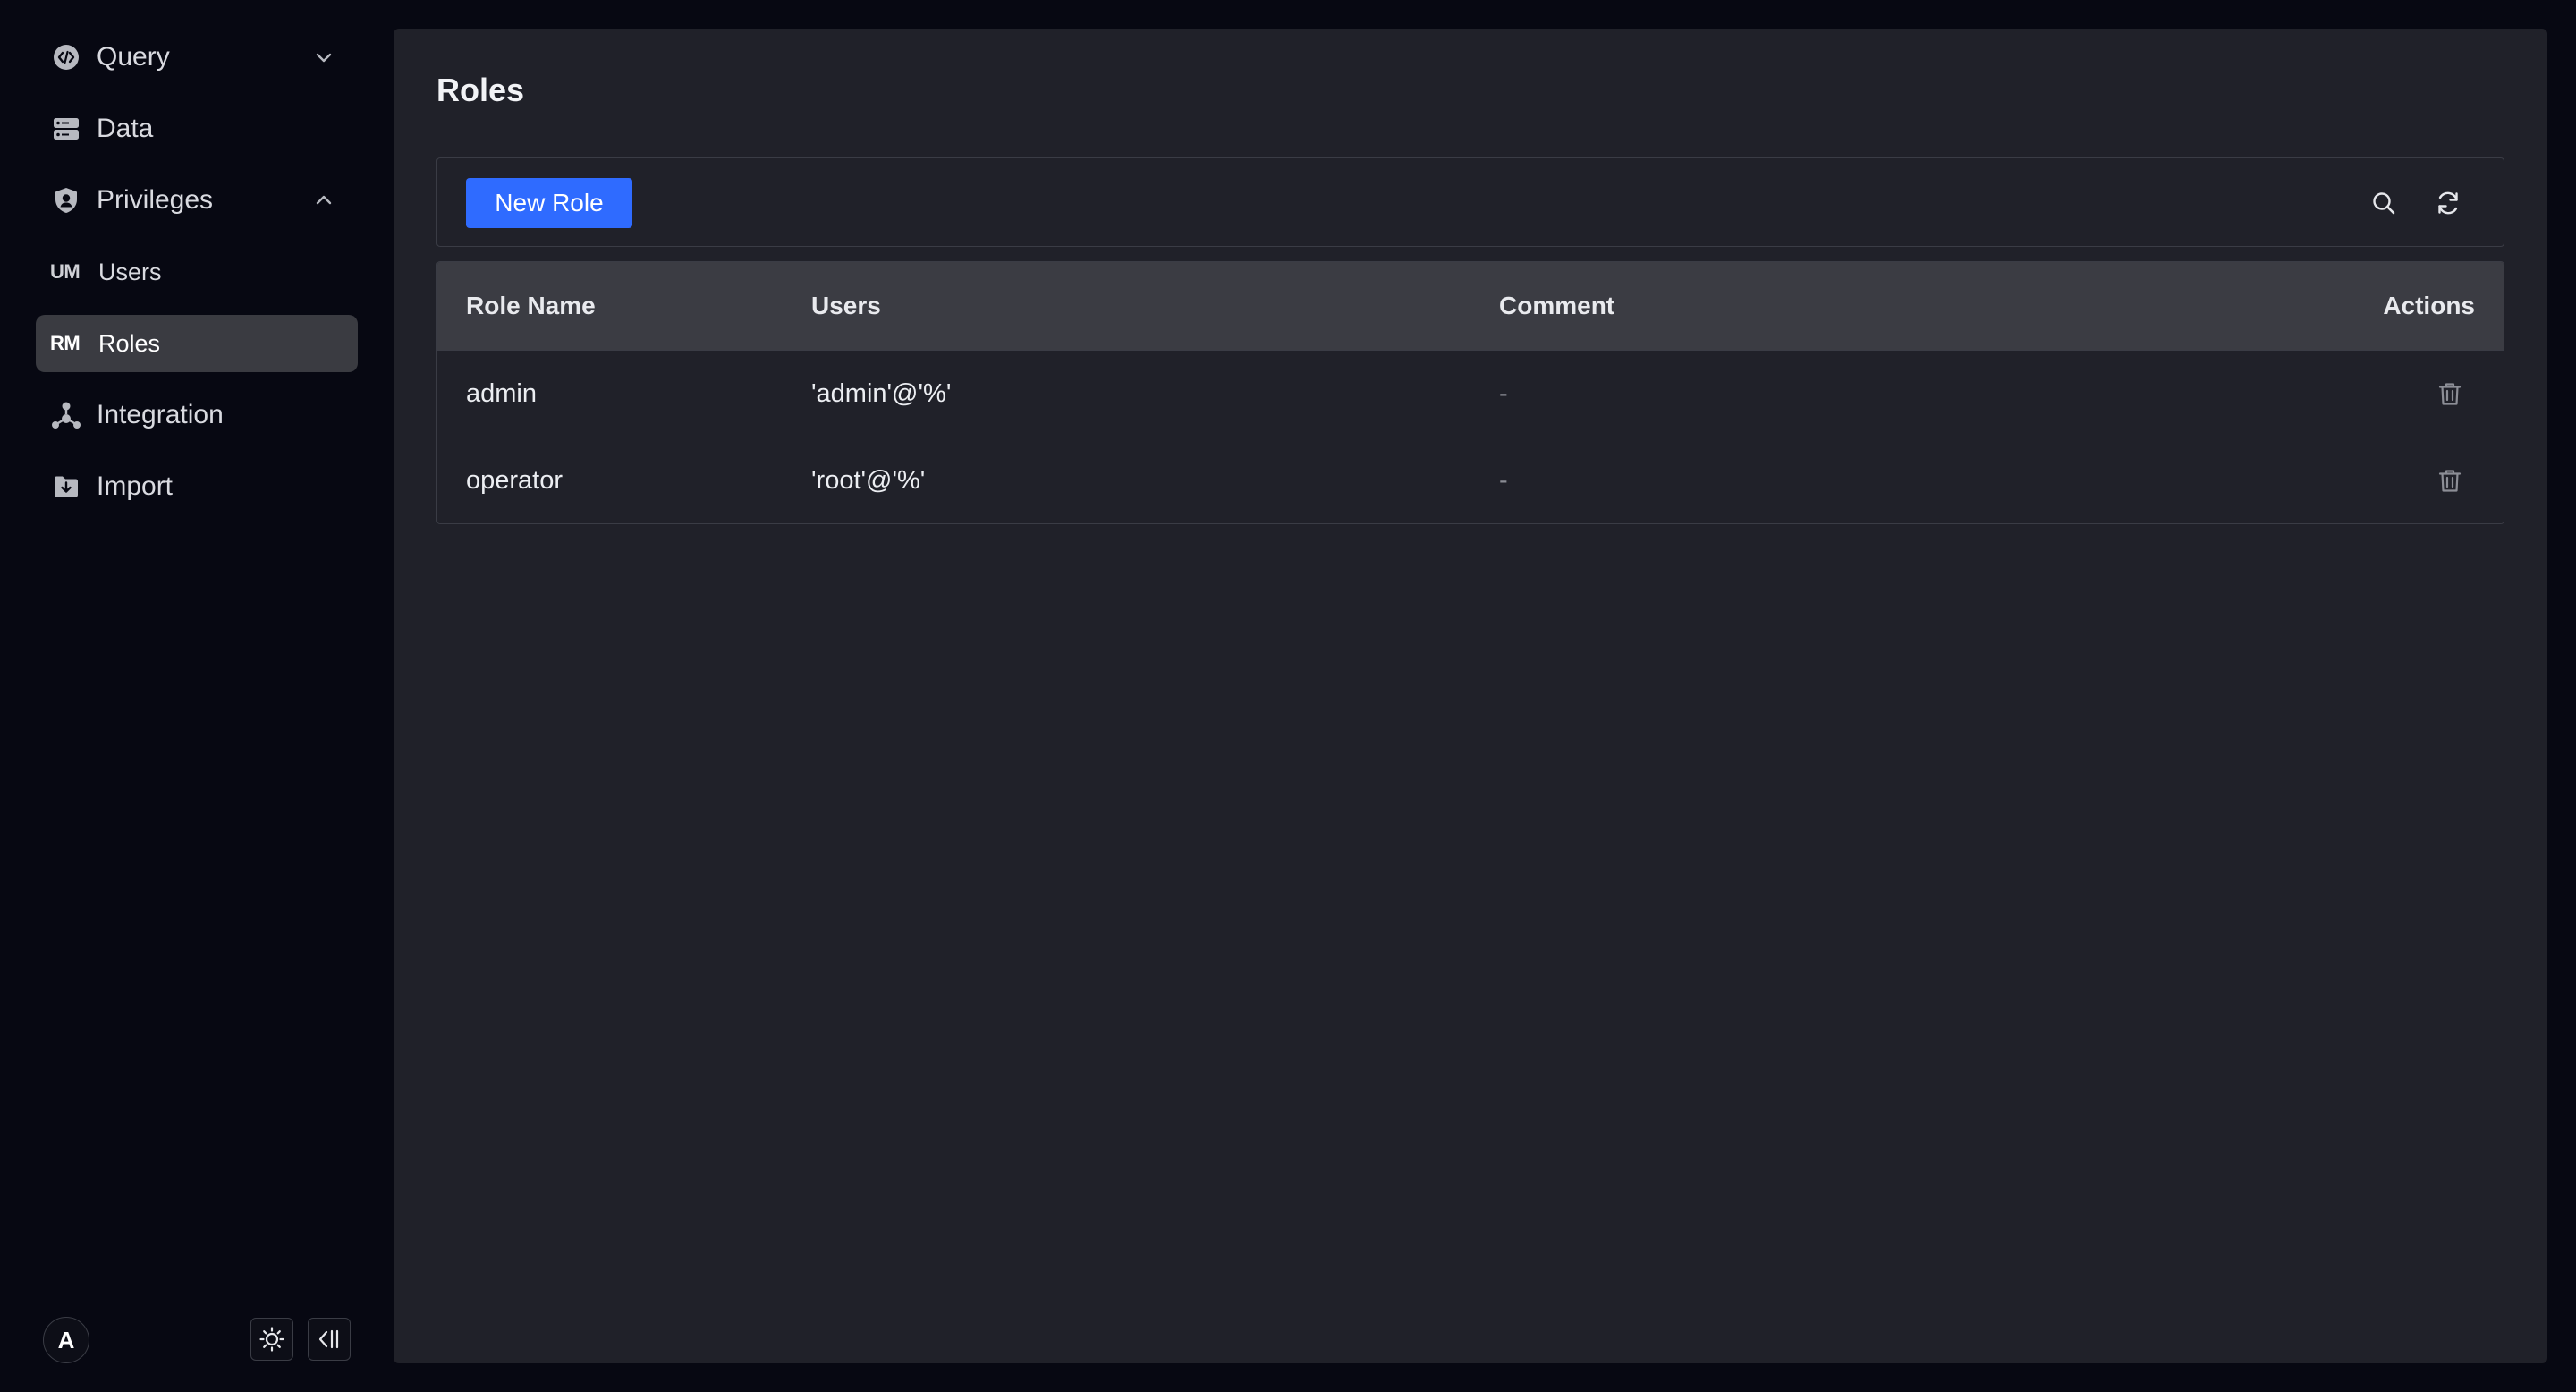 This screenshot has height=1392, width=2576. Describe the element at coordinates (125, 128) in the screenshot. I see `sidebar-item-label: Data` at that location.